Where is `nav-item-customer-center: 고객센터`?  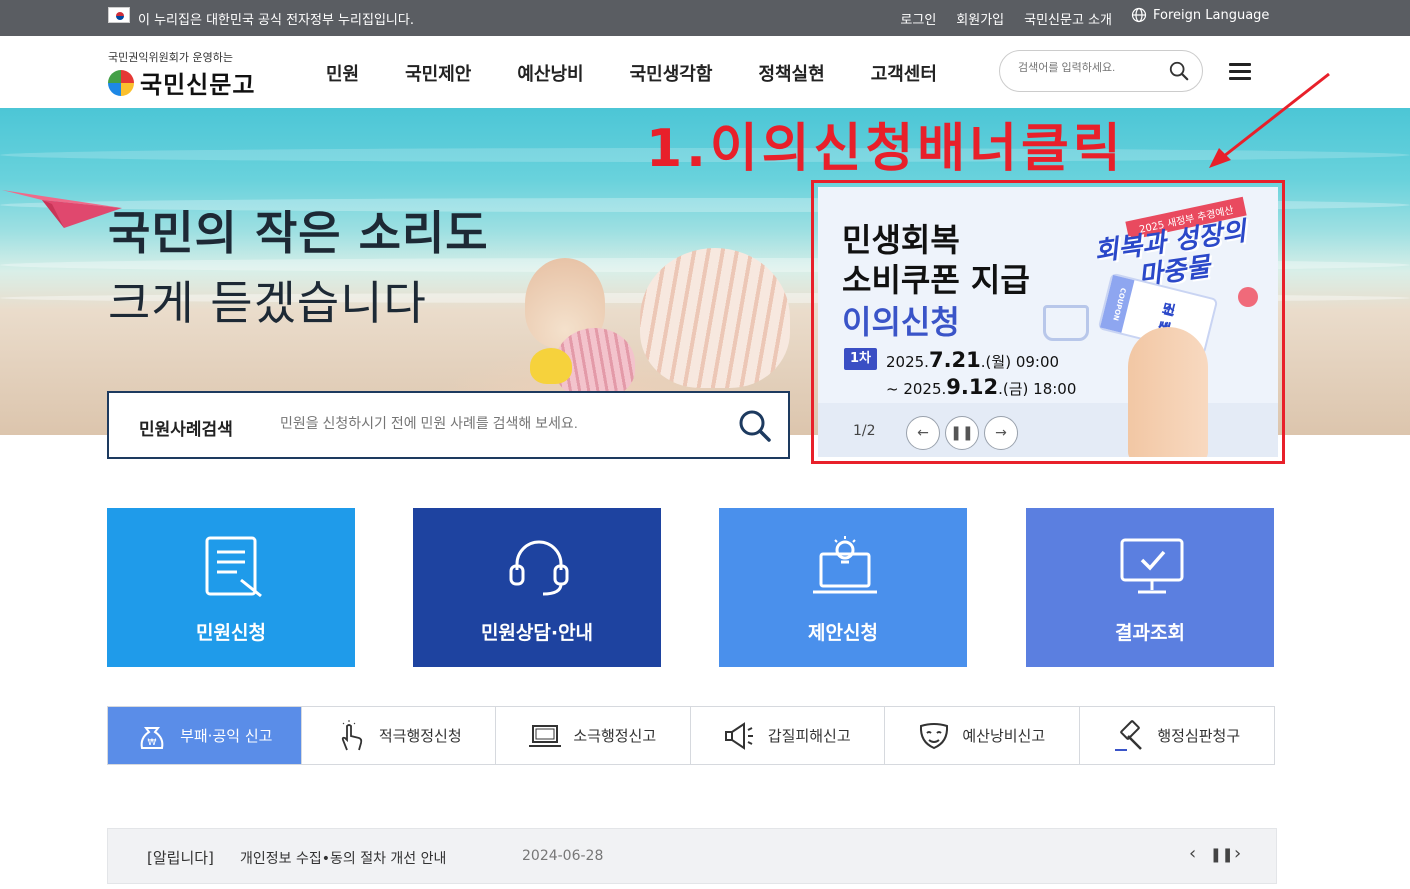
nav-item-customer-center: 고객센터 is located at coordinates (904, 73).